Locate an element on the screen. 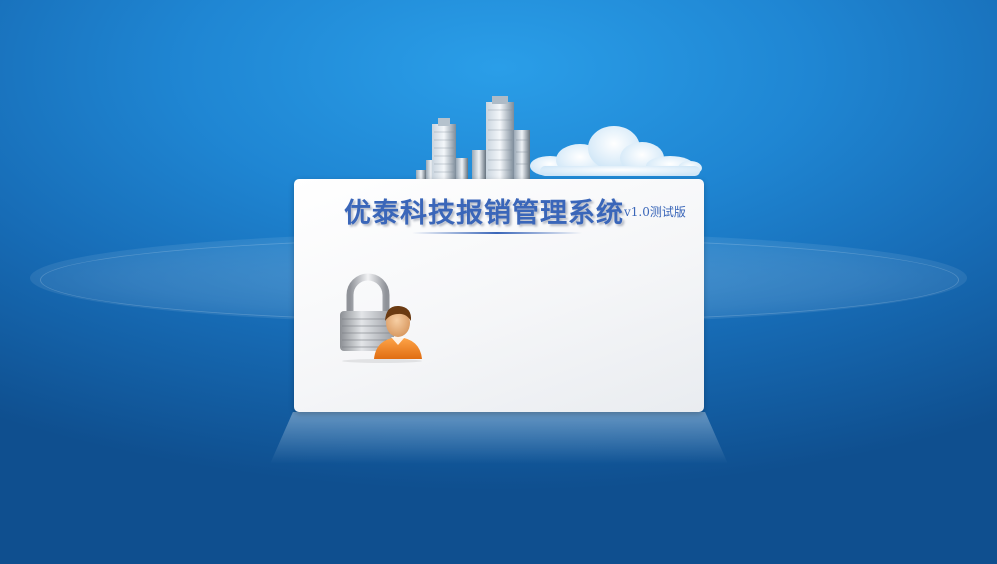 The image size is (997, 564). title-underline is located at coordinates (497, 233).